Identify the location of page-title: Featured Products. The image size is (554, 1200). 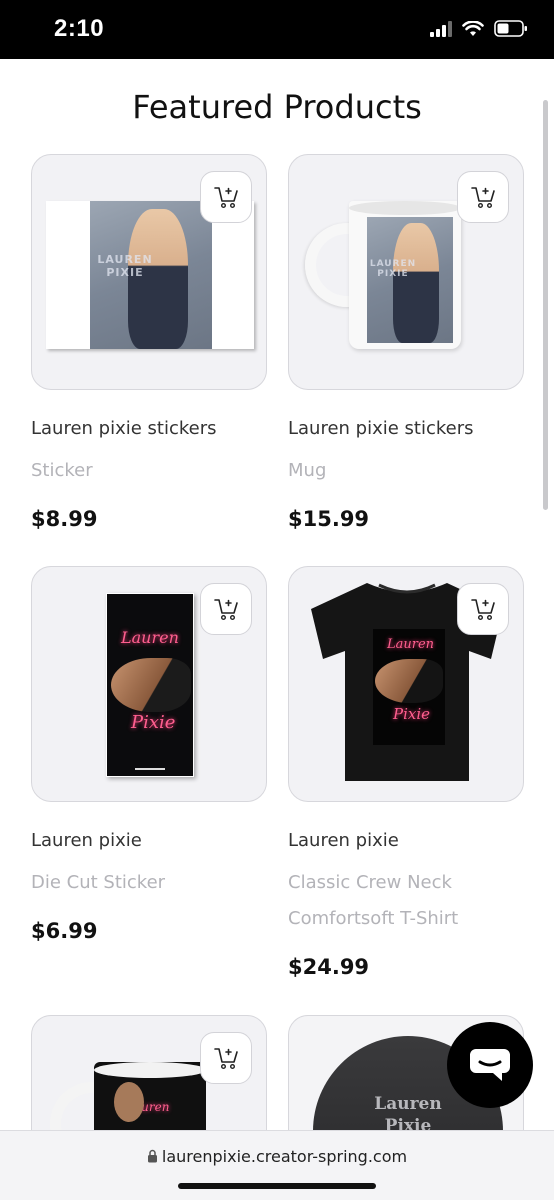
(277, 107).